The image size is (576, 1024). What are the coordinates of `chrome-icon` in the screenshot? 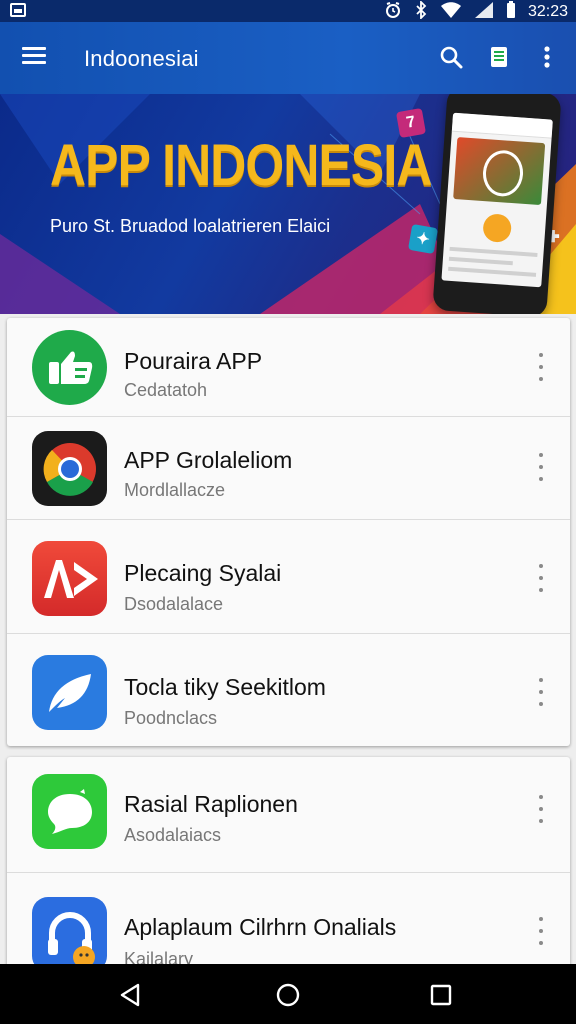 It's located at (69, 468).